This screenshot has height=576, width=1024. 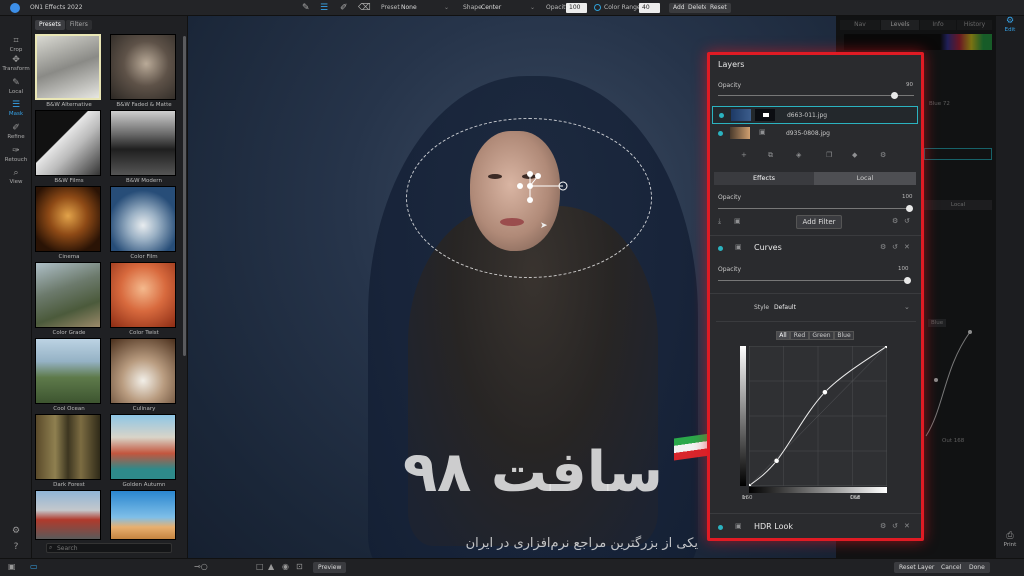 I want to click on preset-cool-ocean: Cool Ocean, so click(x=69, y=376).